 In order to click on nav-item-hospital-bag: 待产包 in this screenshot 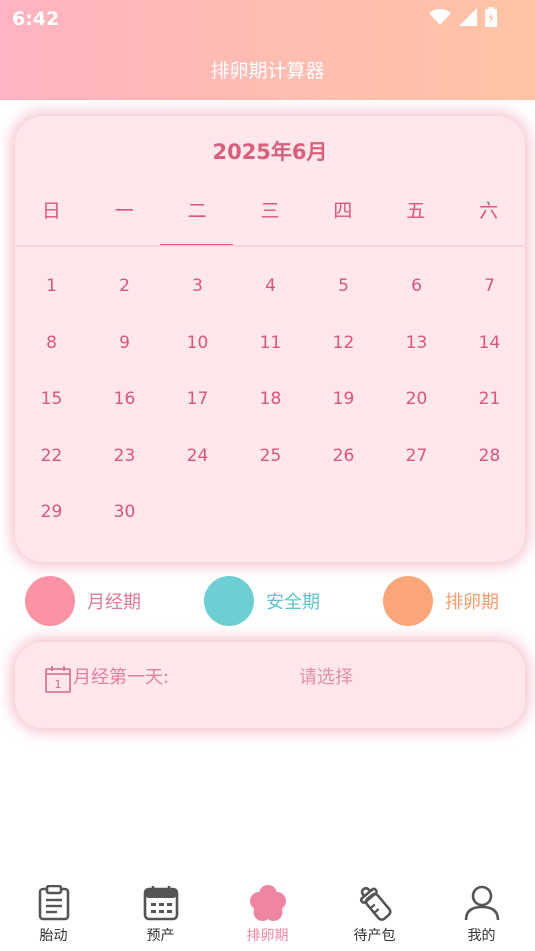, I will do `click(374, 915)`.